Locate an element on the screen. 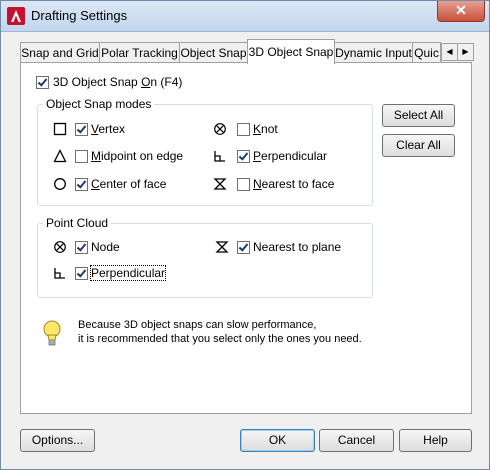 The width and height of the screenshot is (490, 470). title-bar: Drafting Settings ✕ is located at coordinates (245, 16).